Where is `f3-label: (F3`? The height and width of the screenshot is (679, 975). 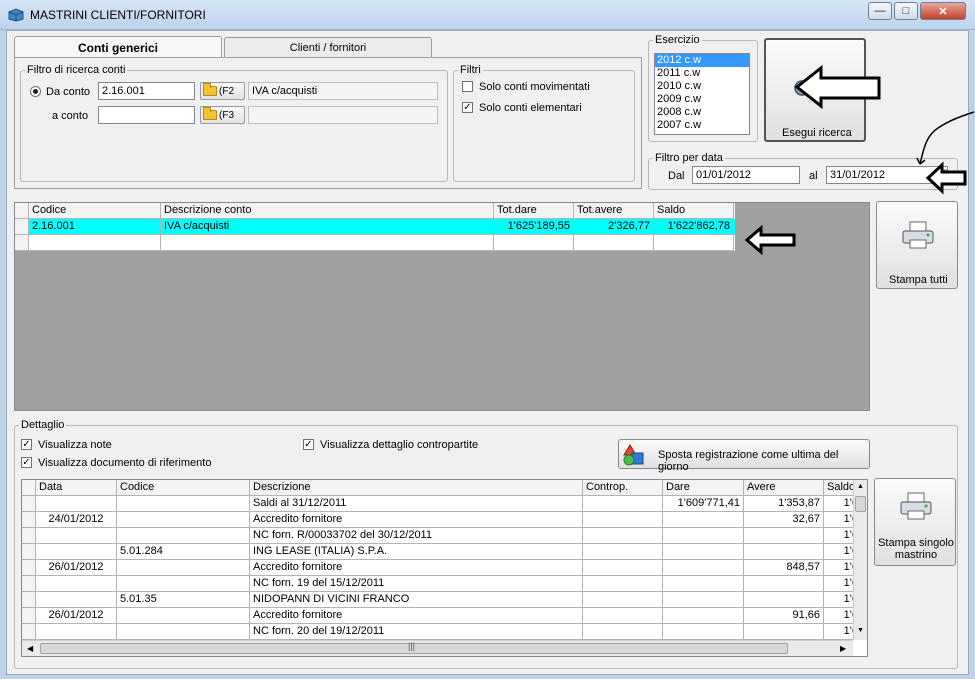 f3-label: (F3 is located at coordinates (226, 115).